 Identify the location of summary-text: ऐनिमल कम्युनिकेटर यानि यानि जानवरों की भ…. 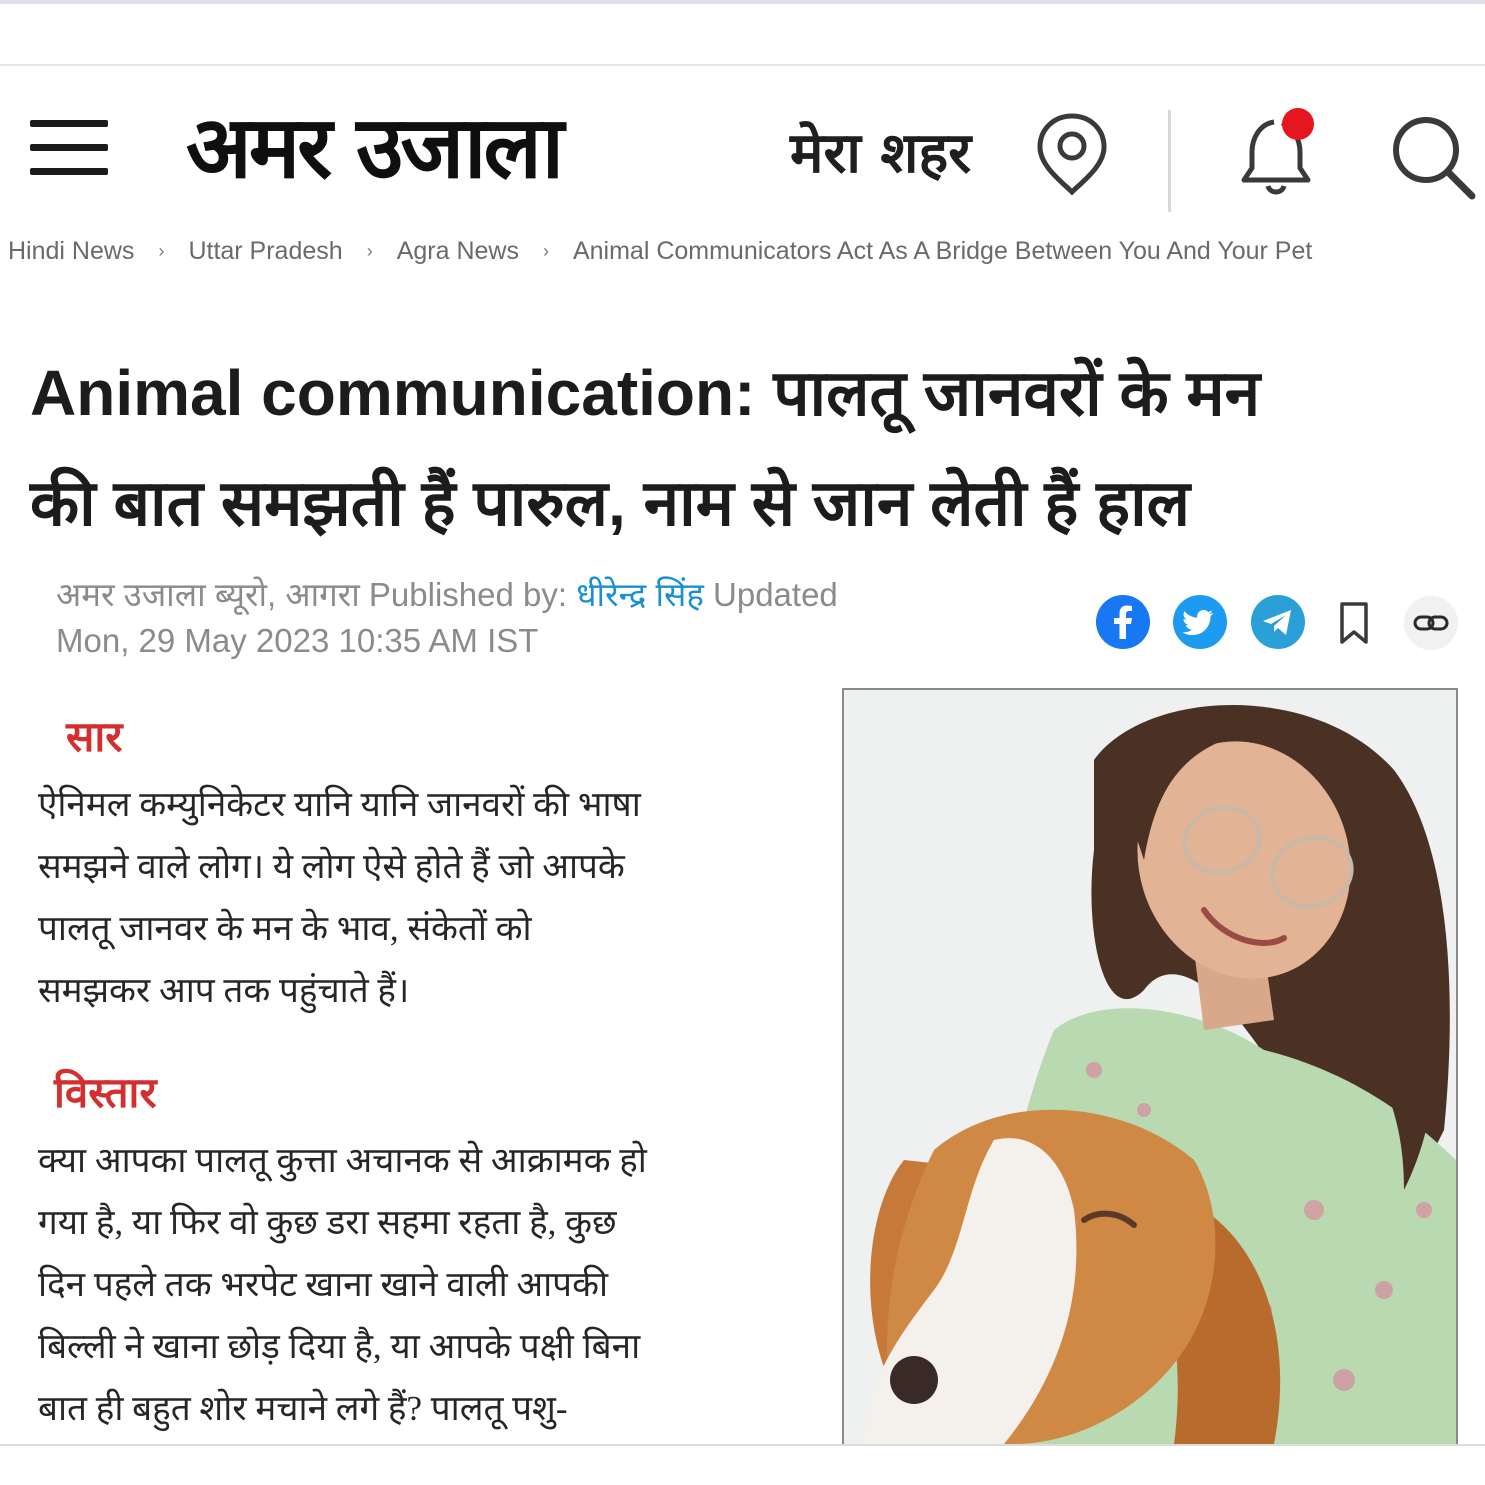
(408, 898).